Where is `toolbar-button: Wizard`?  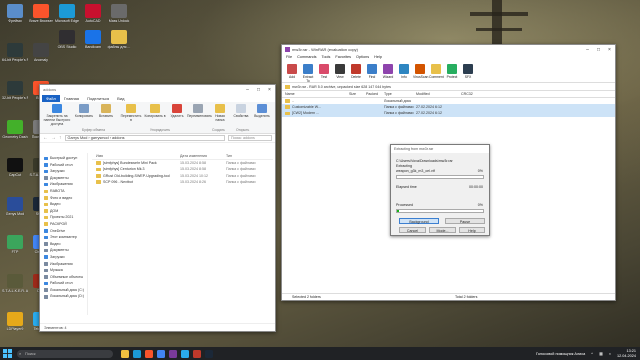 toolbar-button: Wizard is located at coordinates (388, 71).